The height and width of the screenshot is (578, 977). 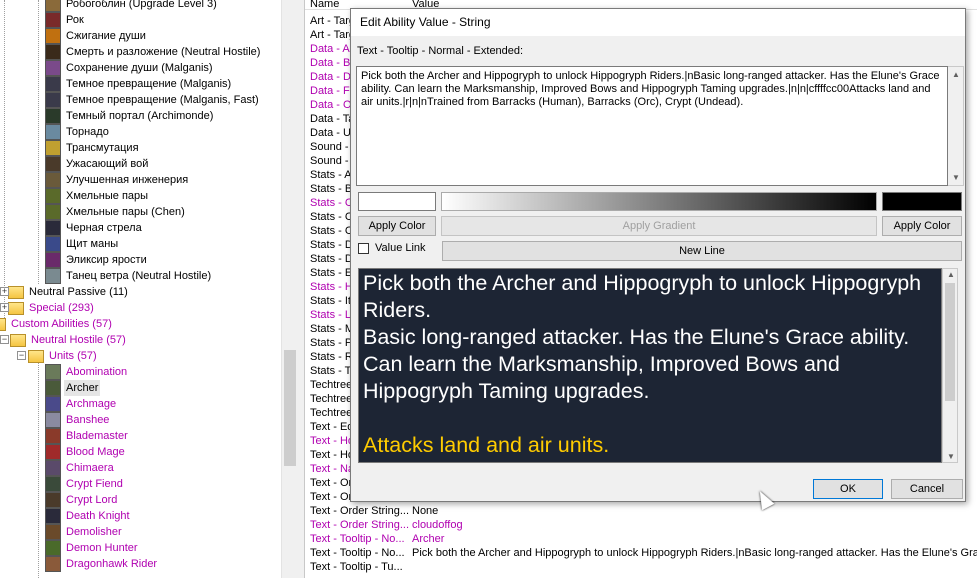 I want to click on tree-item-unit: Abomination, so click(x=87, y=372).